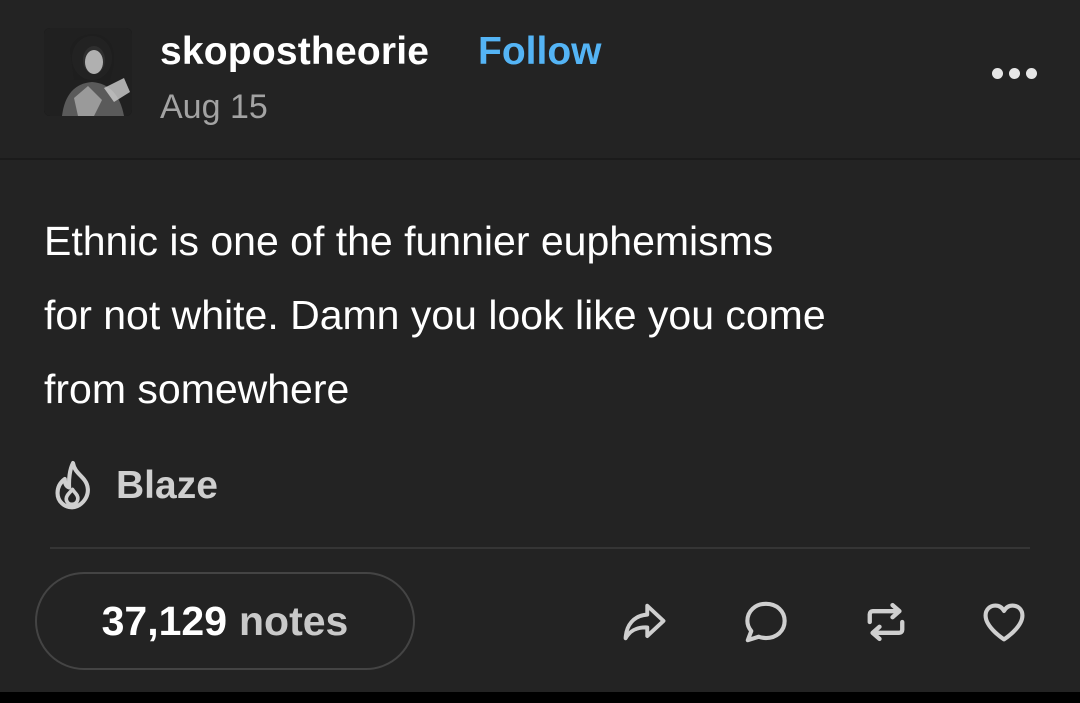  What do you see at coordinates (539, 52) in the screenshot?
I see `follow-button: Follow` at bounding box center [539, 52].